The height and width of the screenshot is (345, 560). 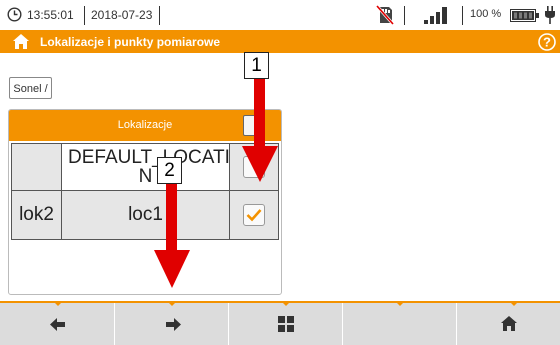 I want to click on power-plug-icon, so click(x=550, y=15).